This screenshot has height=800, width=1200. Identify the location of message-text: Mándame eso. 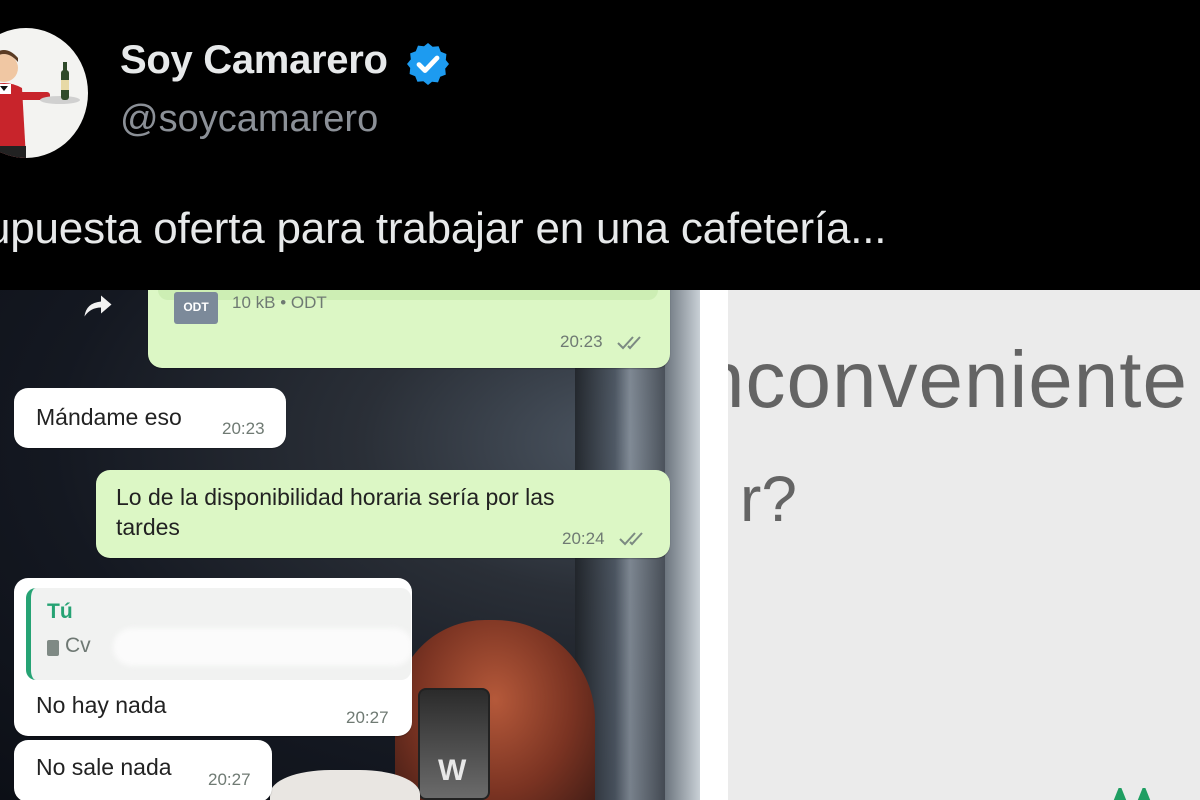
(109, 417).